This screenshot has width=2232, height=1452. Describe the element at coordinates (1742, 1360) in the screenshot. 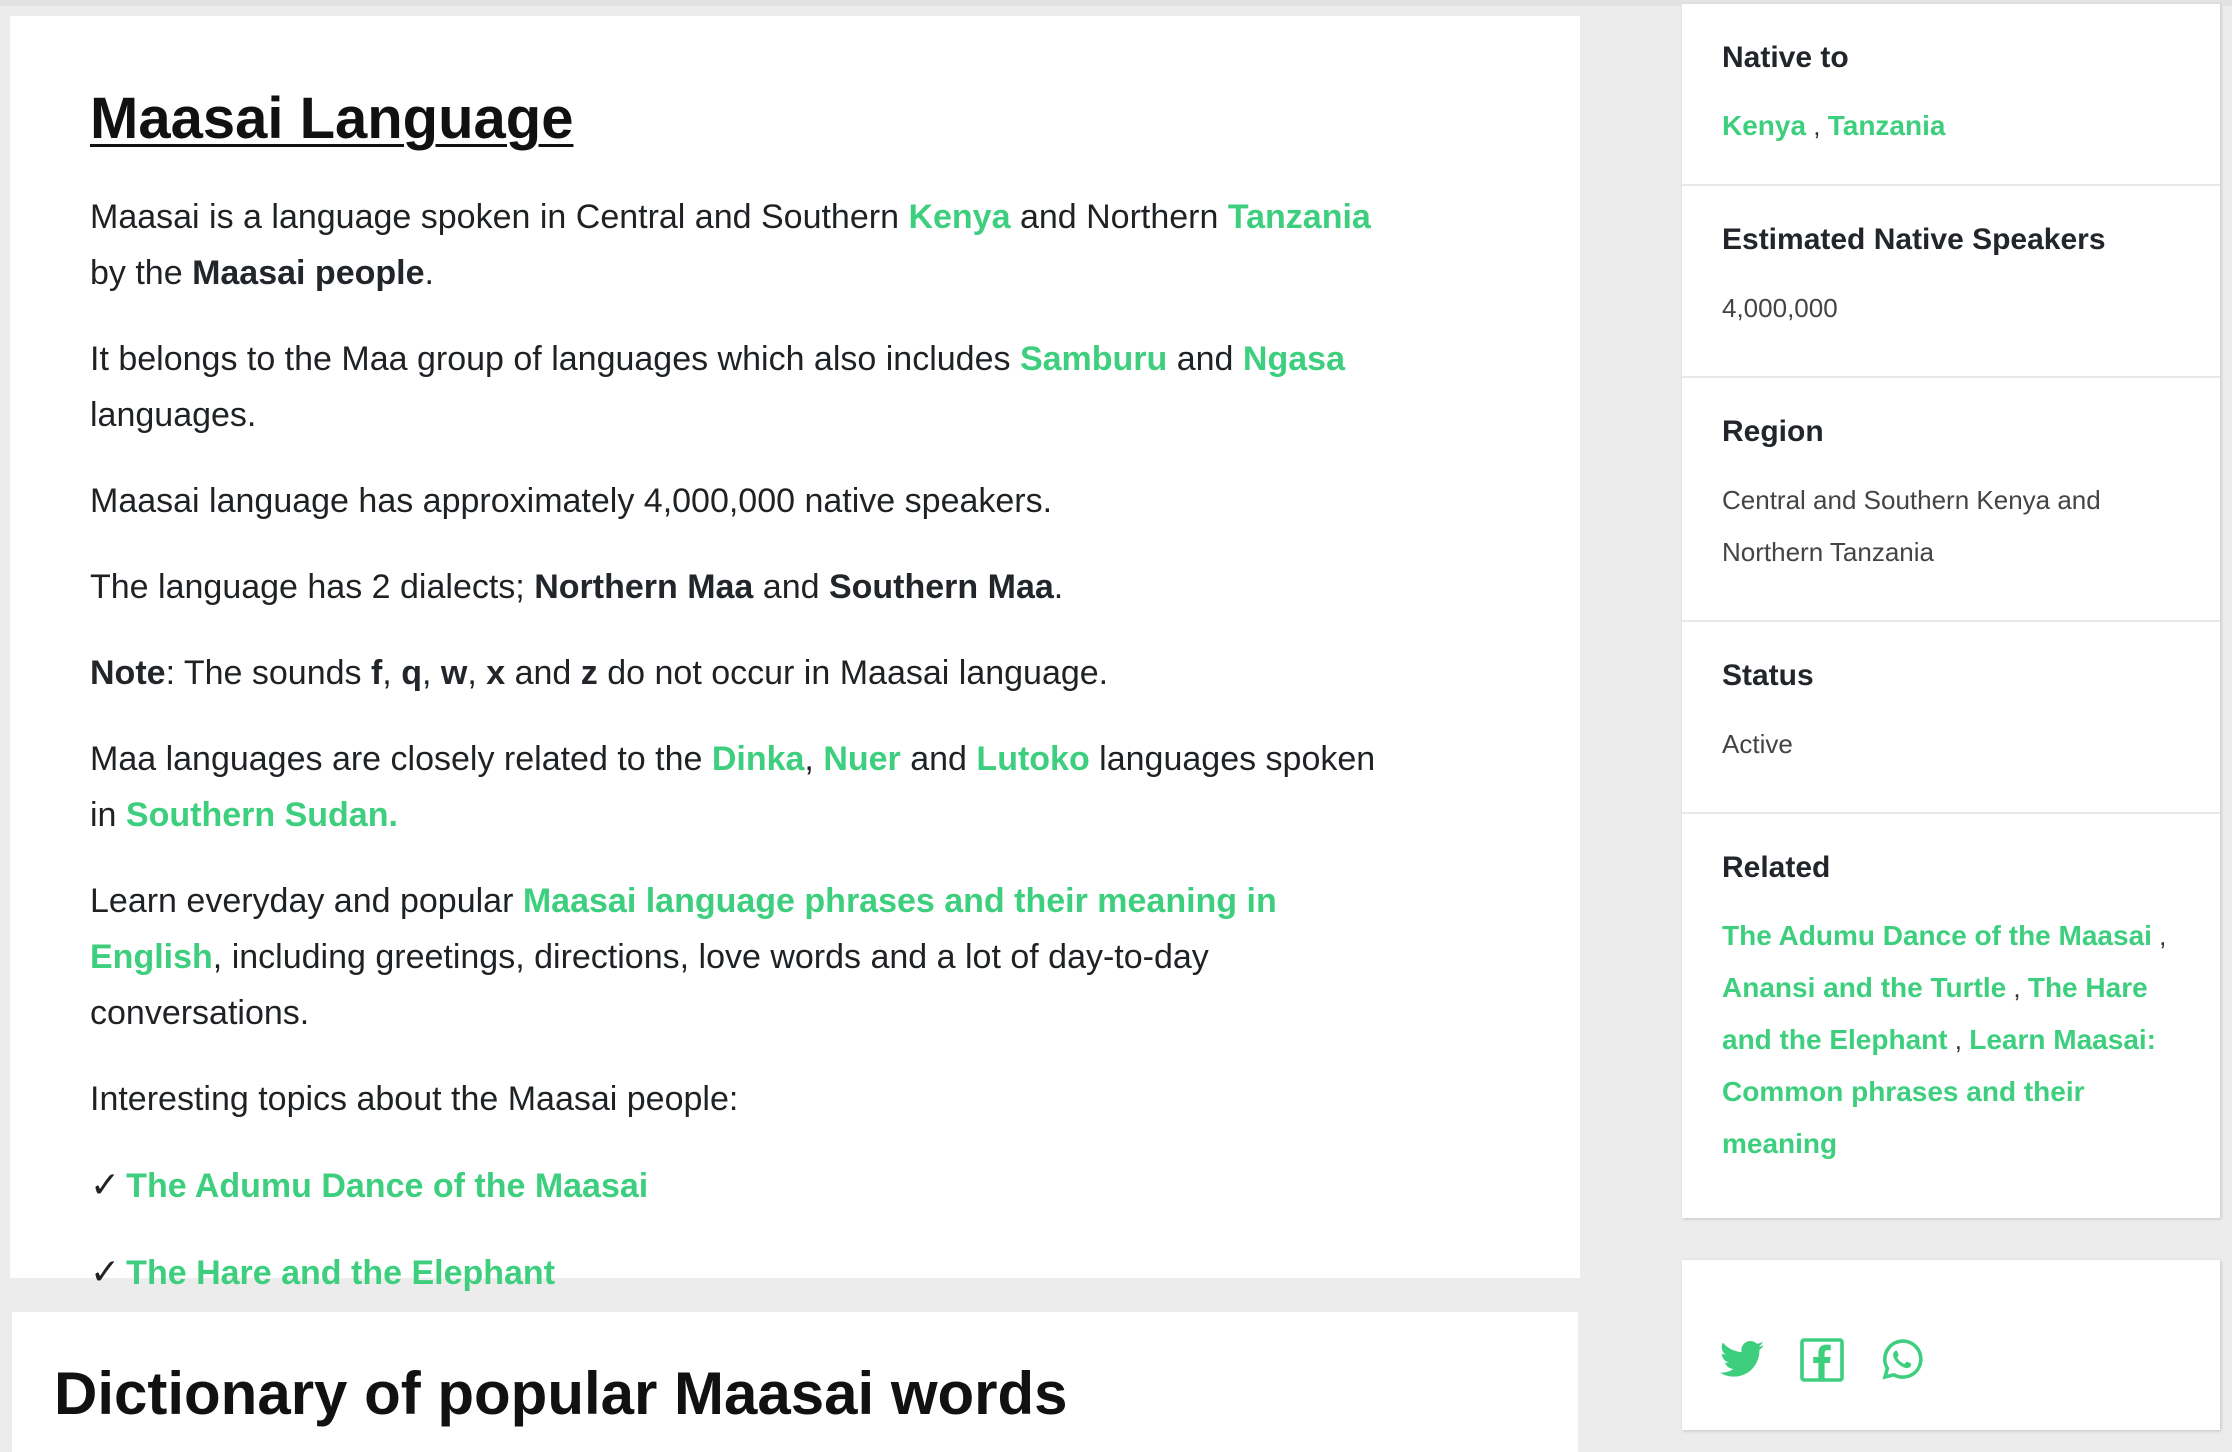

I see `twitter-icon` at that location.